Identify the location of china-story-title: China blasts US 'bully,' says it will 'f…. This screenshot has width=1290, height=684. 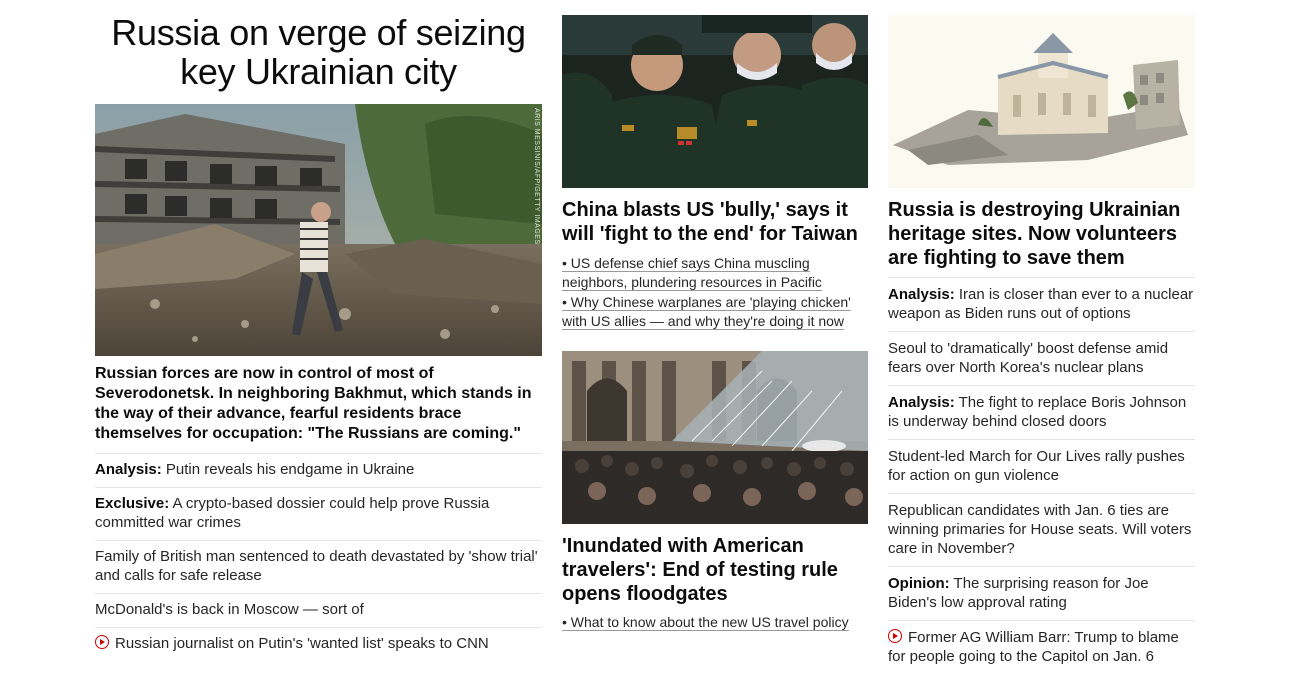
(715, 222).